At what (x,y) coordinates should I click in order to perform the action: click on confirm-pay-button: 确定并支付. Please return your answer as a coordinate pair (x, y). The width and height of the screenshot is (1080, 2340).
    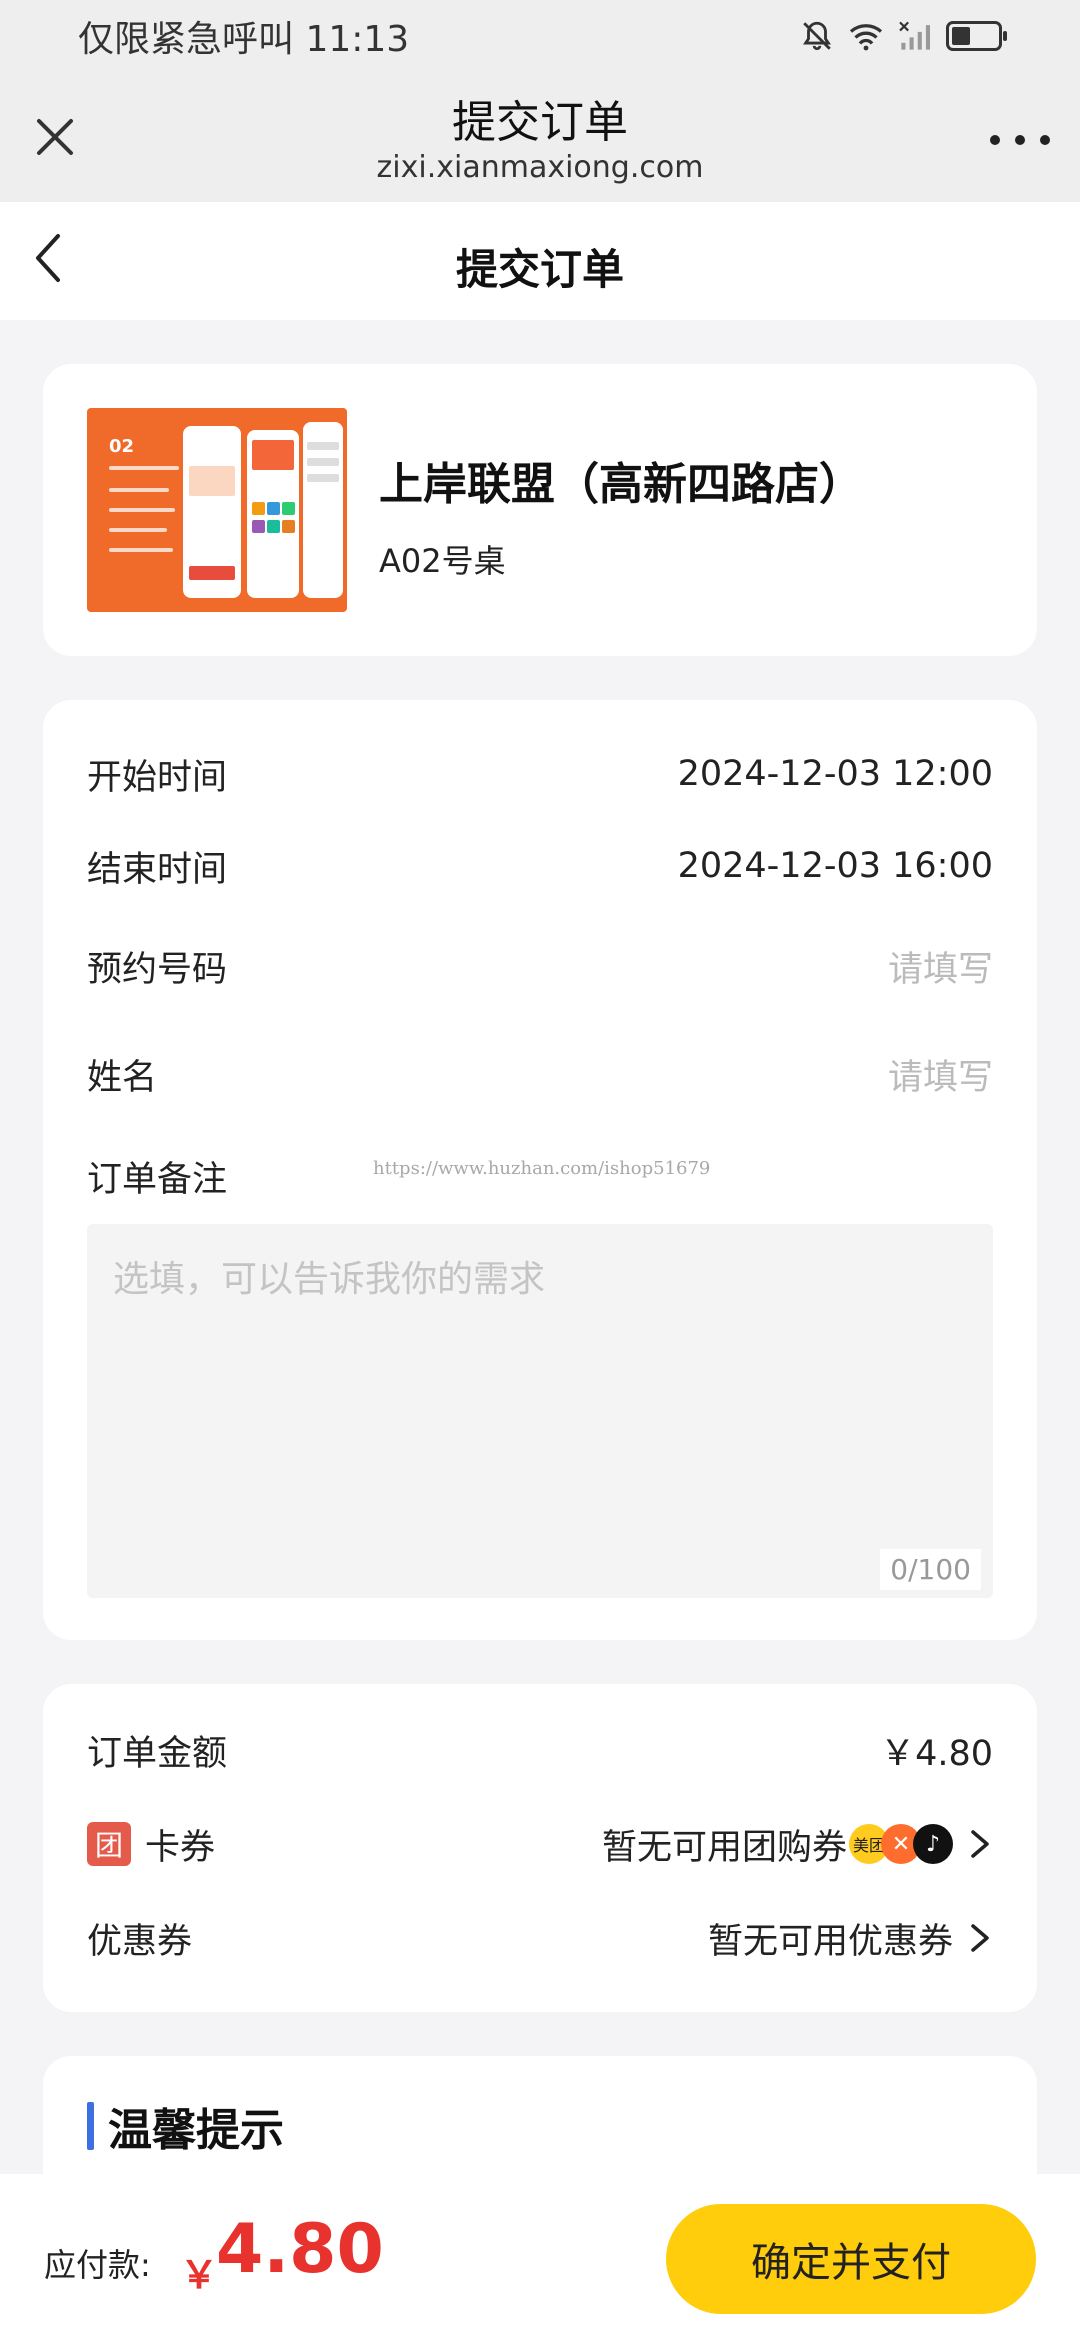
    Looking at the image, I should click on (851, 2259).